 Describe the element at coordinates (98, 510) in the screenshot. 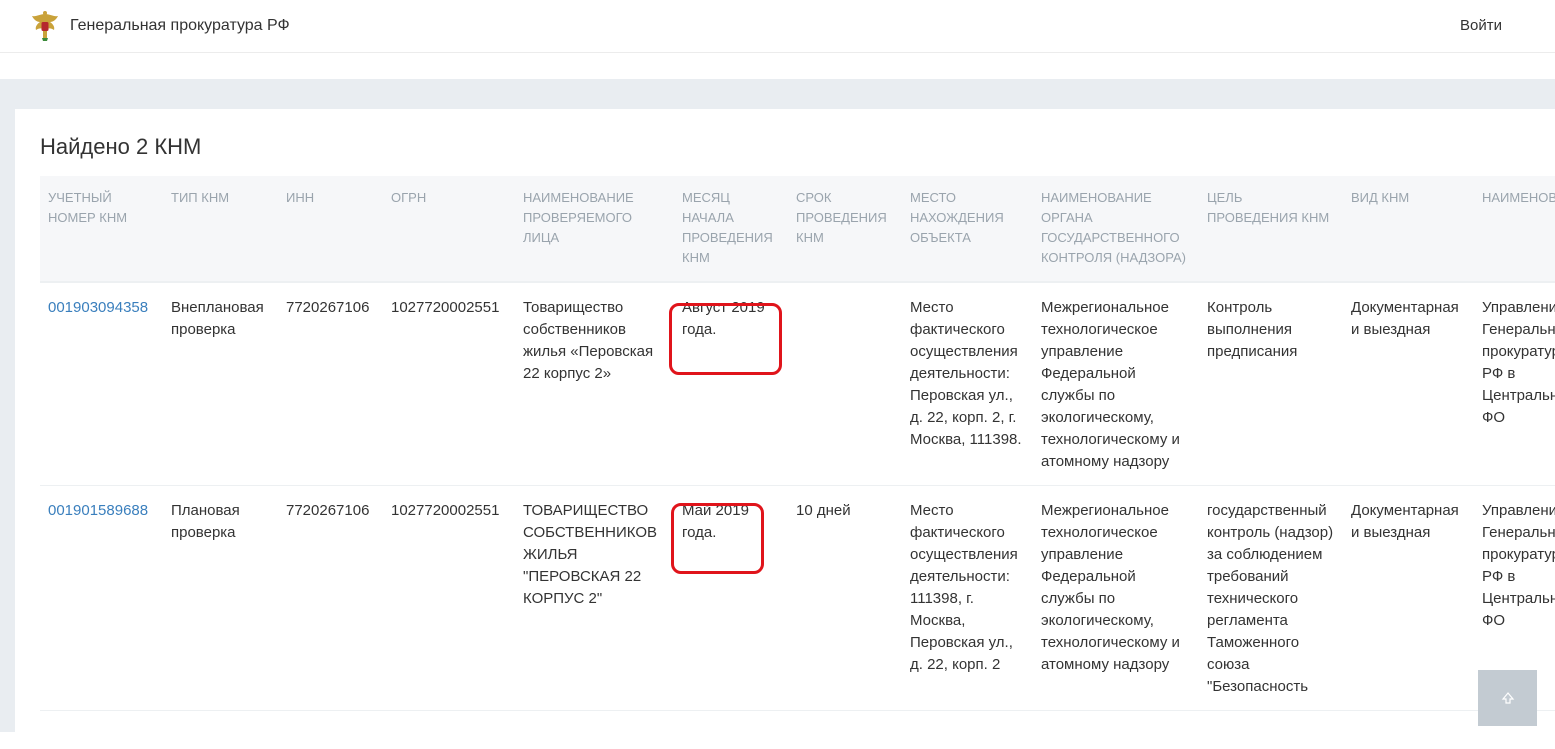

I see `knm-number-link: 001901589688` at that location.